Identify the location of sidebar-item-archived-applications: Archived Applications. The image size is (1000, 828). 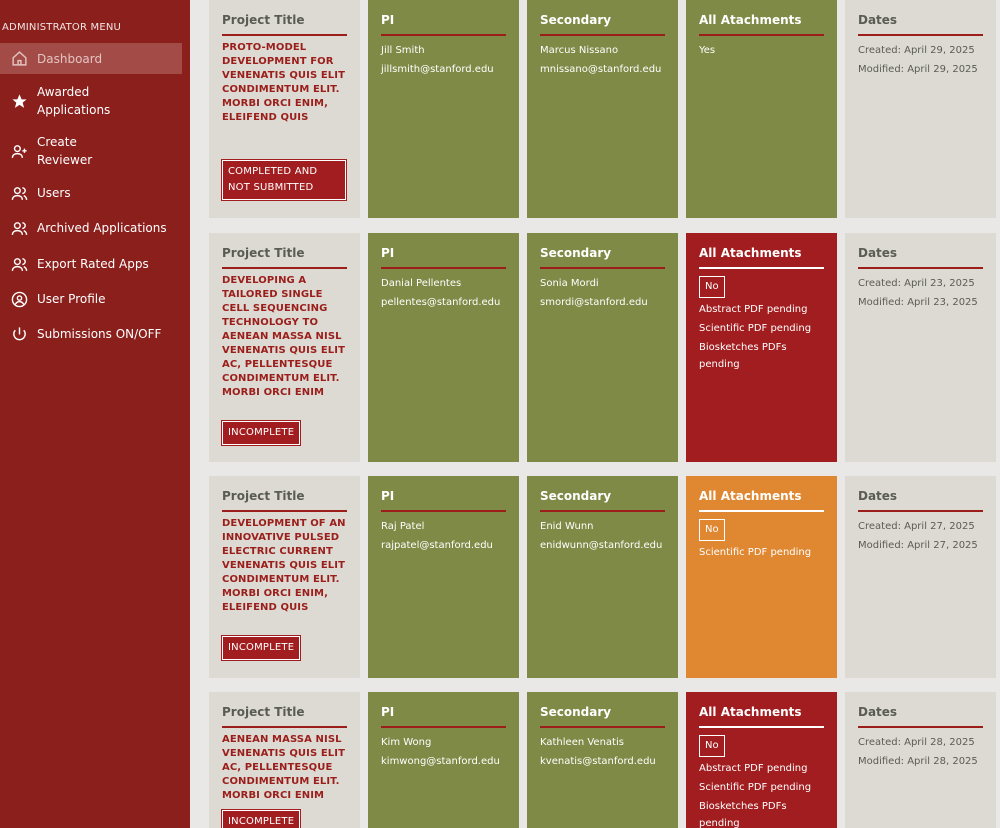
(91, 228).